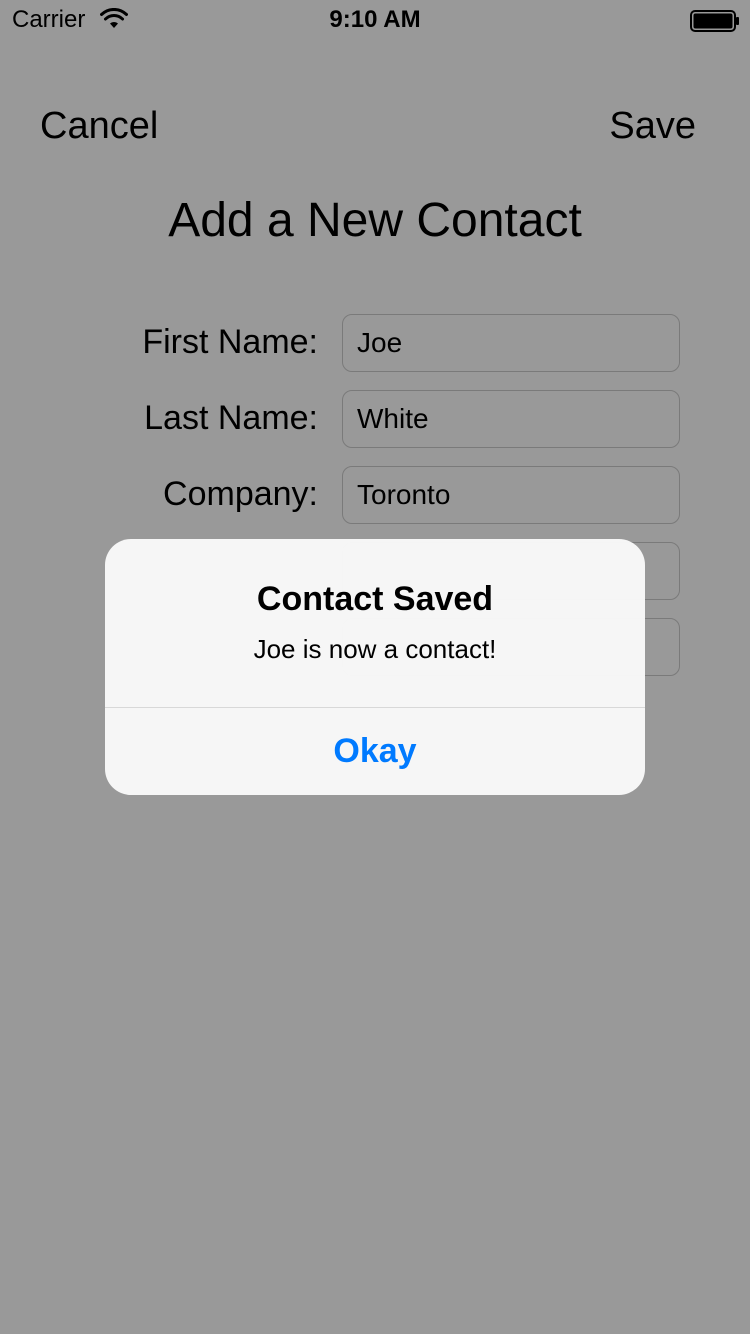 The image size is (750, 1334). I want to click on alert-message: Joe is now a contact!, so click(375, 649).